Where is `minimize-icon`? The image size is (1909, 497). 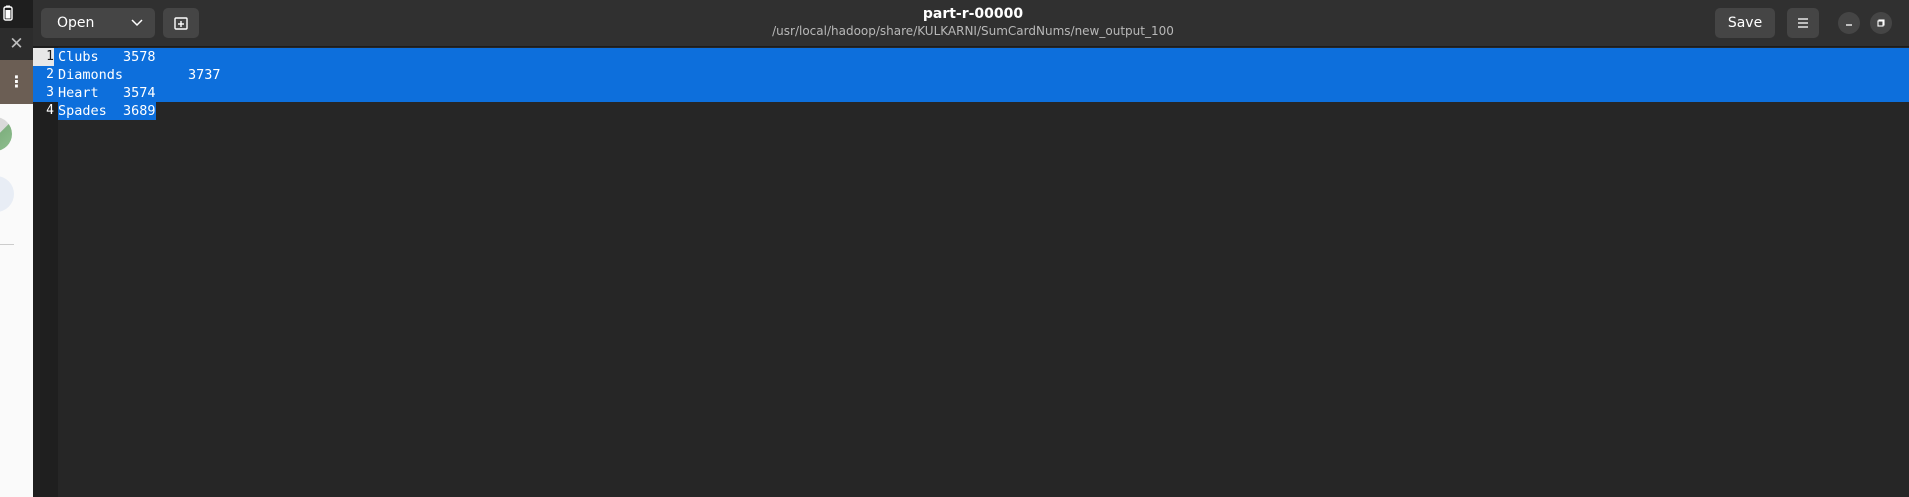 minimize-icon is located at coordinates (1849, 25).